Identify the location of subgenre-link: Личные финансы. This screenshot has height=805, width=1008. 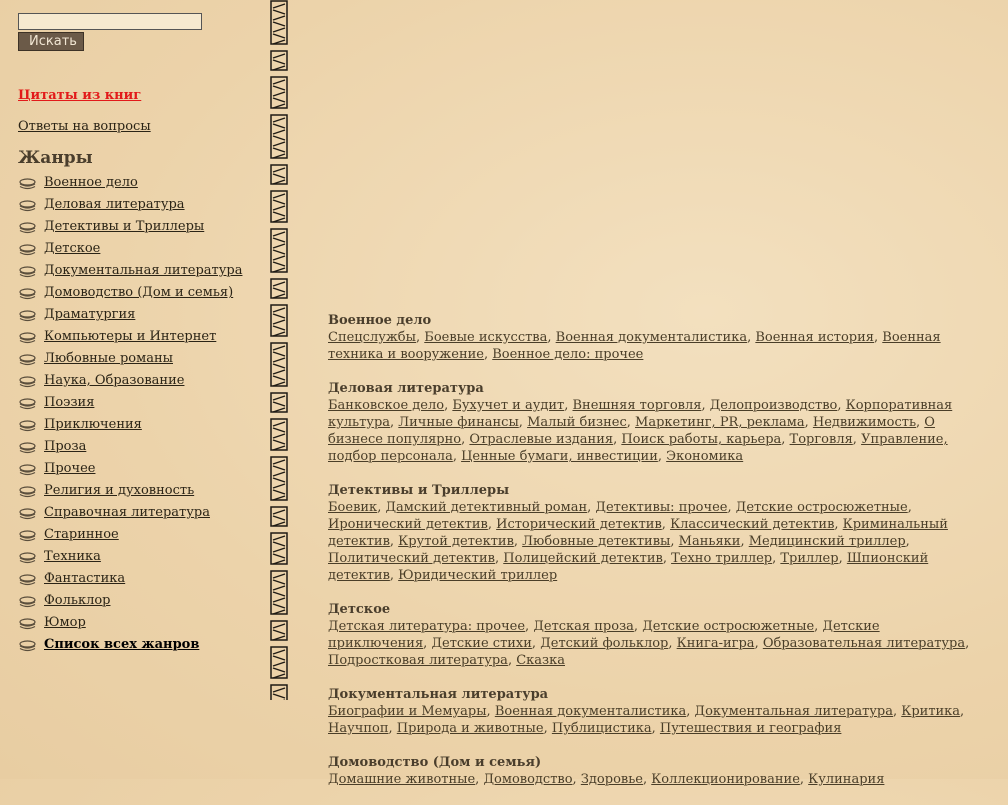
(458, 422).